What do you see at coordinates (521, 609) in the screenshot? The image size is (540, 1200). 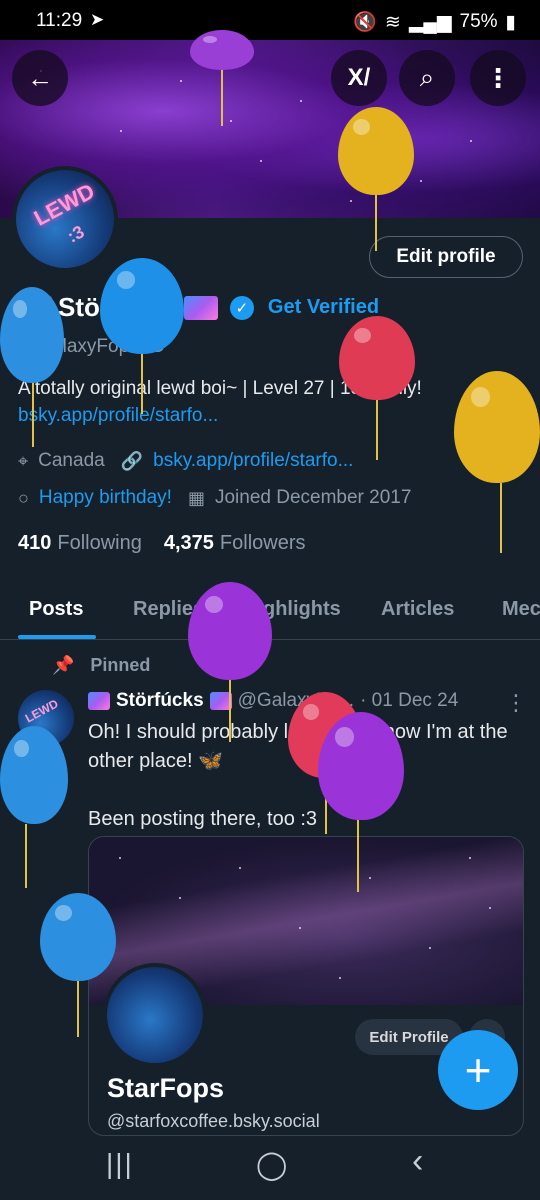 I see `tab-media: Mec` at bounding box center [521, 609].